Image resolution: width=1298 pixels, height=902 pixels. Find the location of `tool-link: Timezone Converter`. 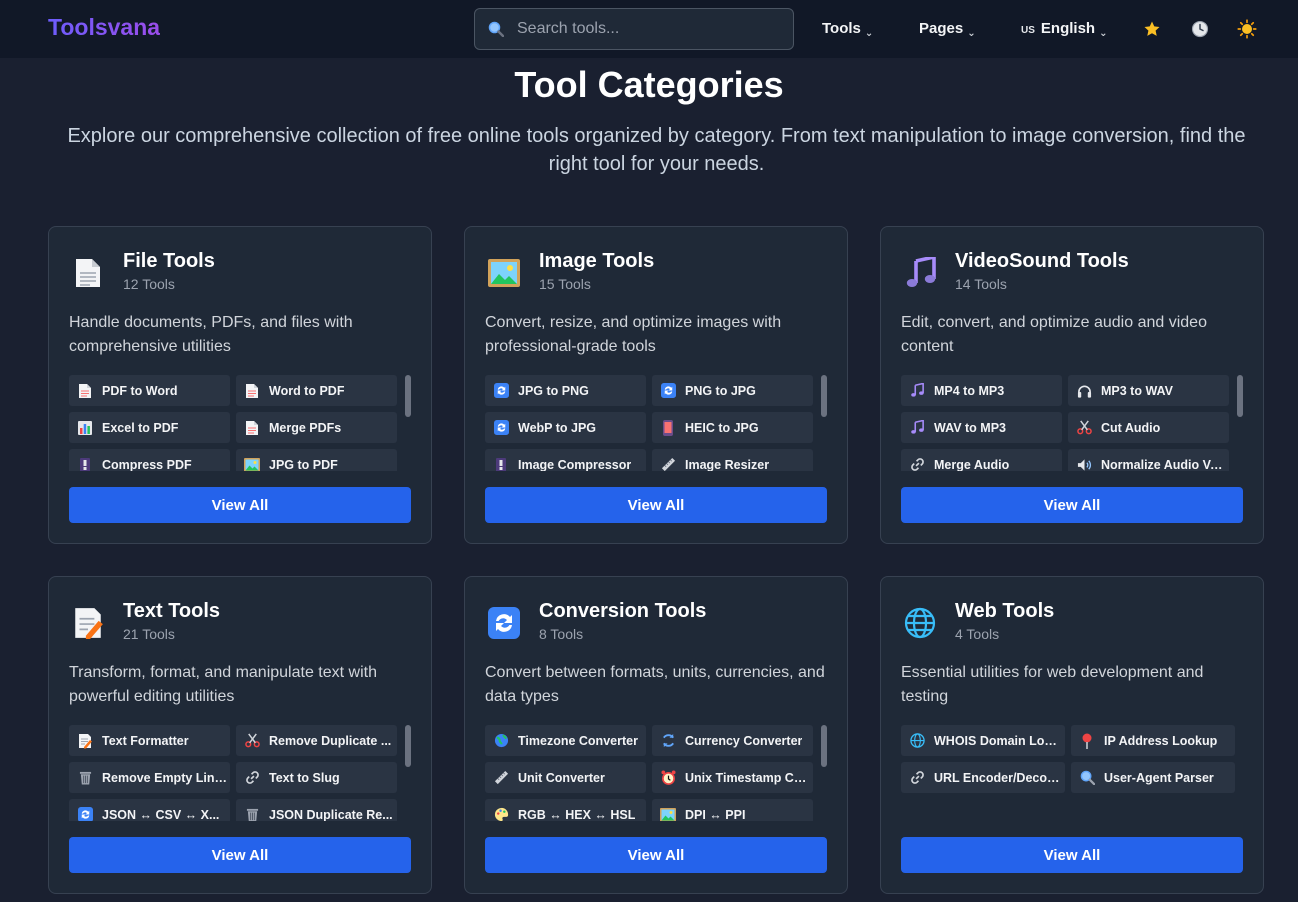

tool-link: Timezone Converter is located at coordinates (565, 740).